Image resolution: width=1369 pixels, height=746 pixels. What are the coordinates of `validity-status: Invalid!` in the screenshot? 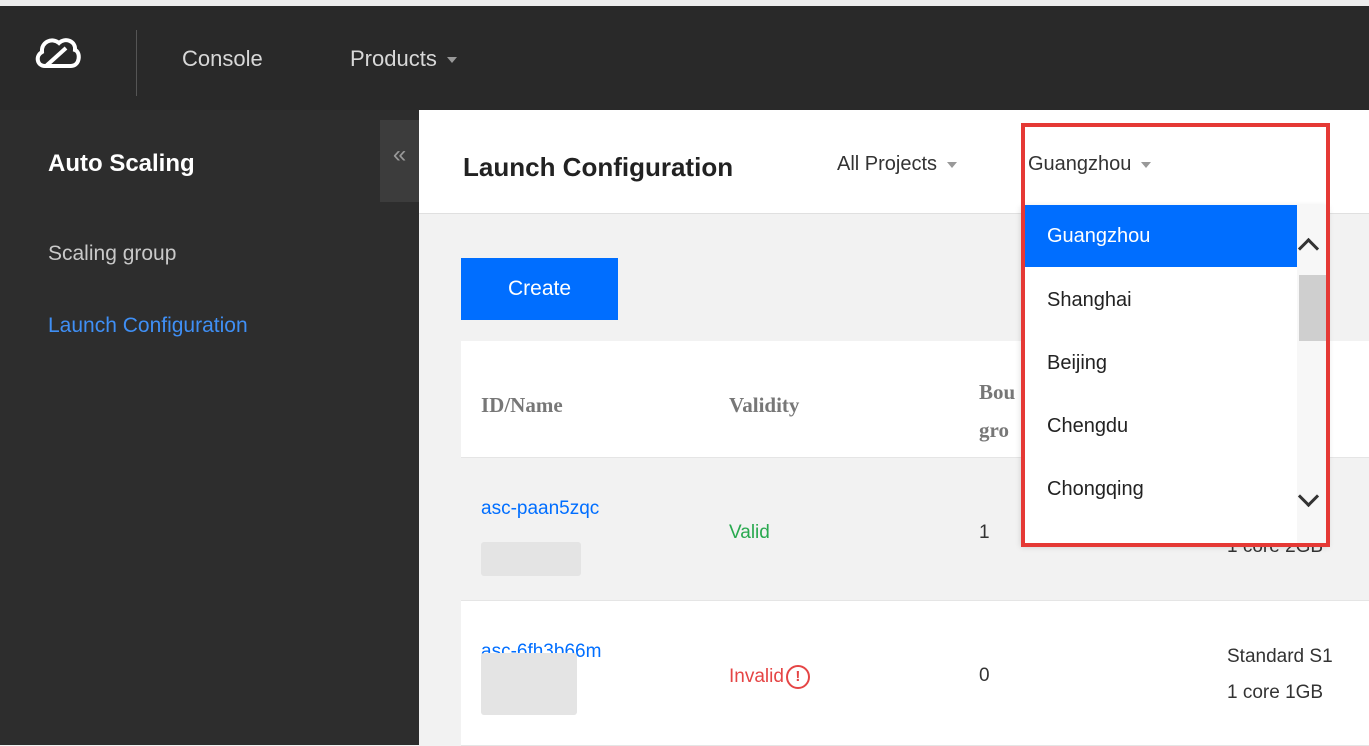 It's located at (769, 677).